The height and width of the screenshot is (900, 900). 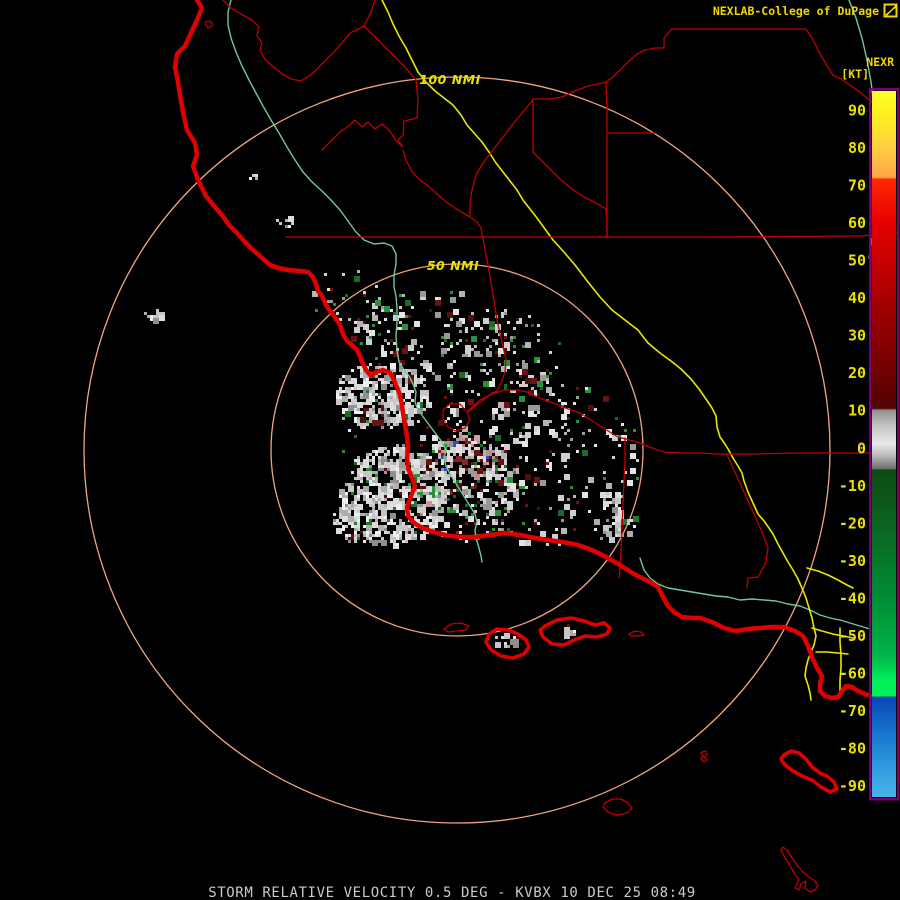 I want to click on colorbar-tick-label: 10, so click(x=857, y=411).